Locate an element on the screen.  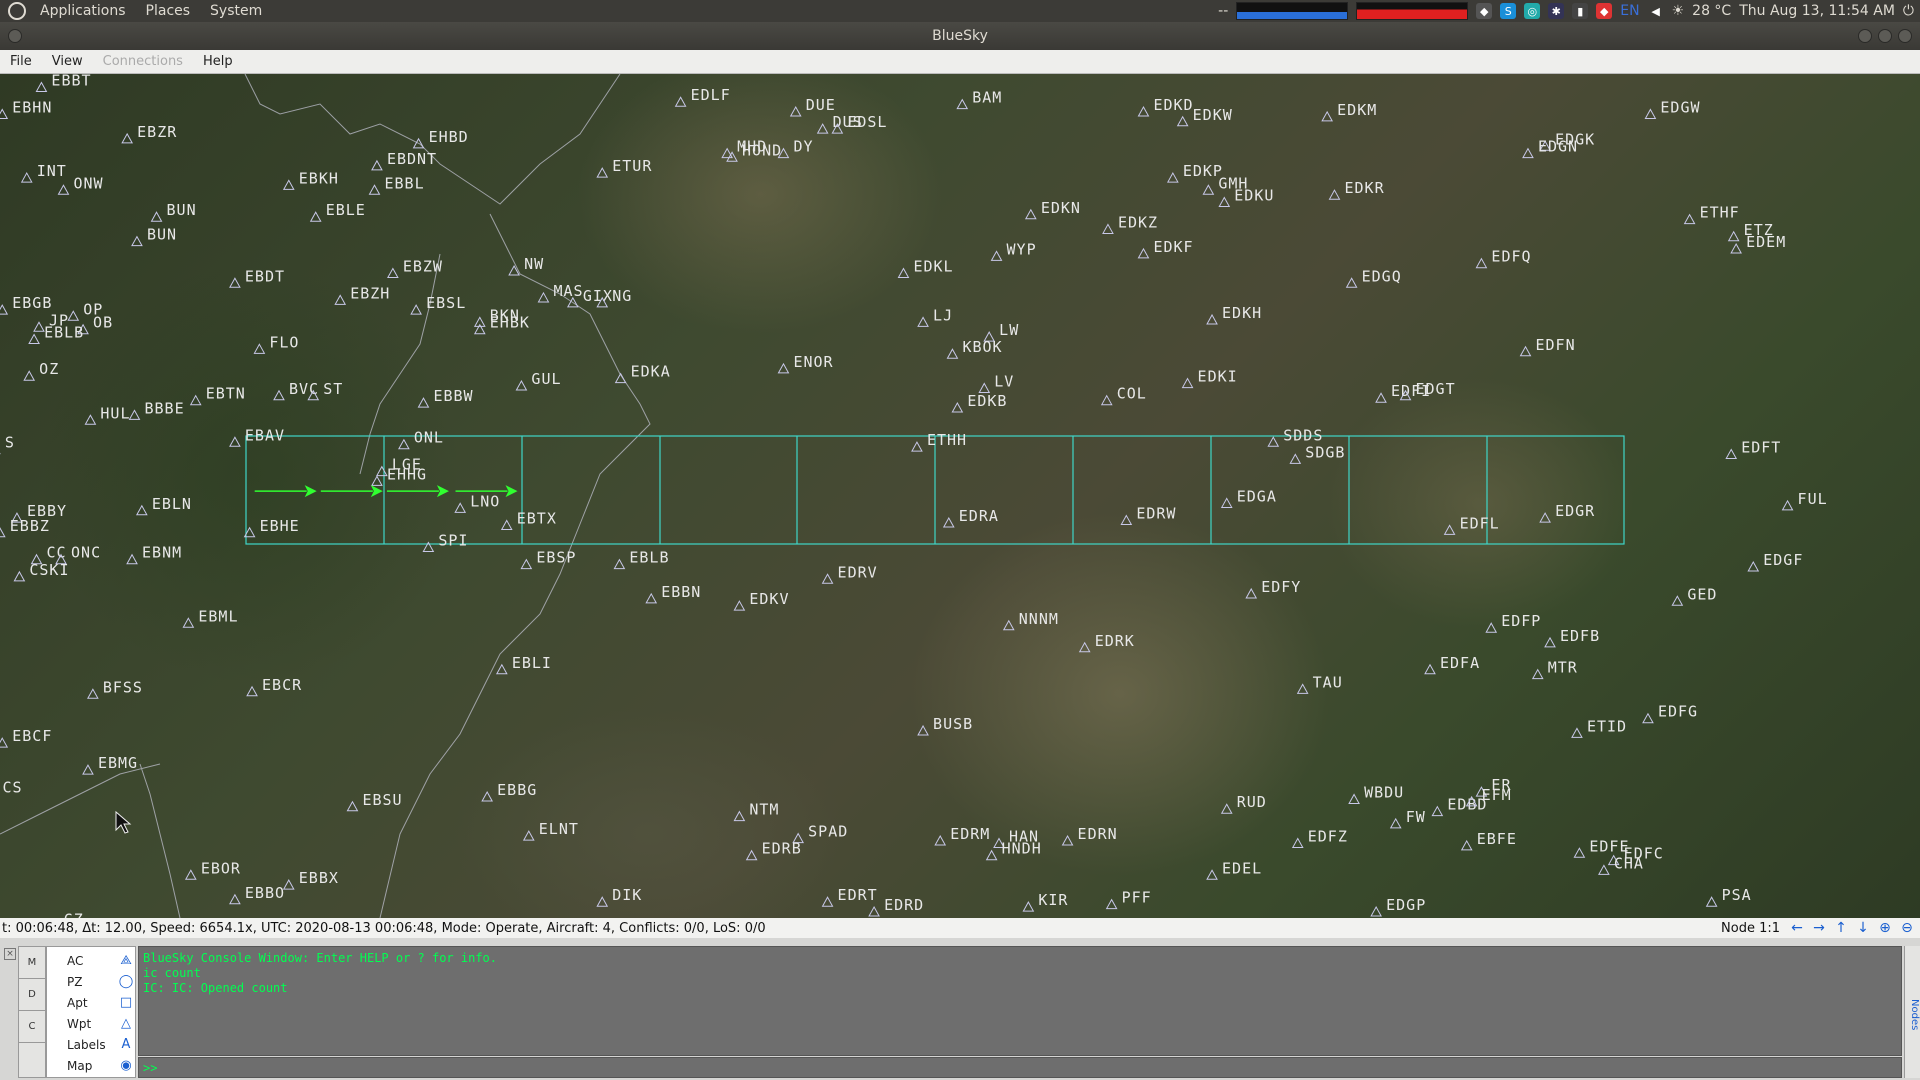
menu-help: Help is located at coordinates (218, 61).